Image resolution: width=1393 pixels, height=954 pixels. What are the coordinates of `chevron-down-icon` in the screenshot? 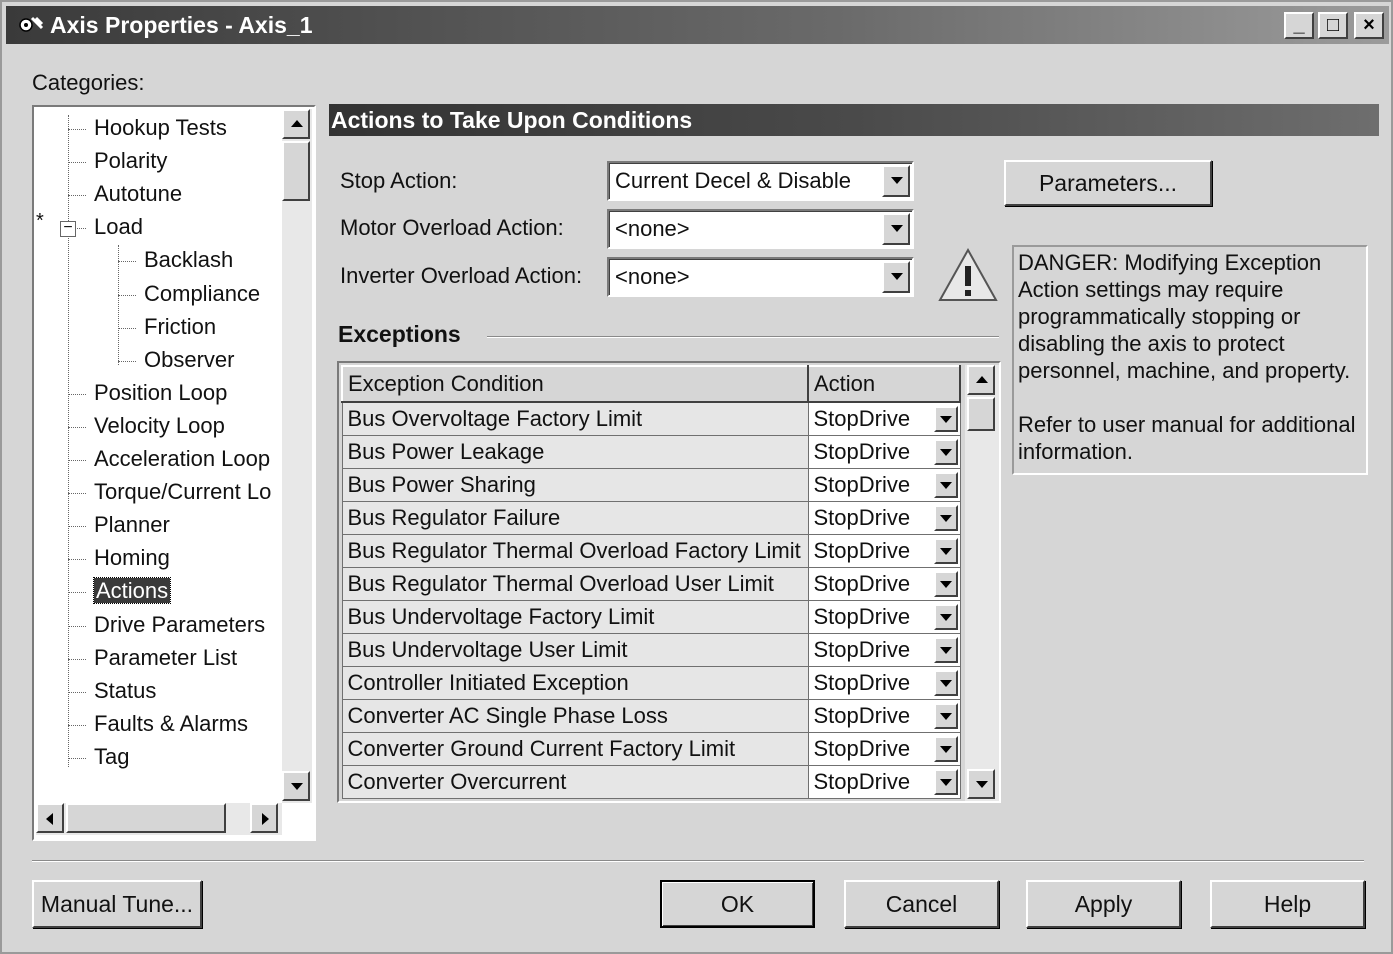 It's located at (945, 518).